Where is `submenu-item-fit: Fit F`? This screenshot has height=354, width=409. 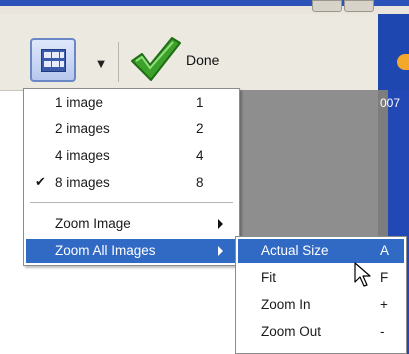
submenu-item-fit: Fit F is located at coordinates (321, 278).